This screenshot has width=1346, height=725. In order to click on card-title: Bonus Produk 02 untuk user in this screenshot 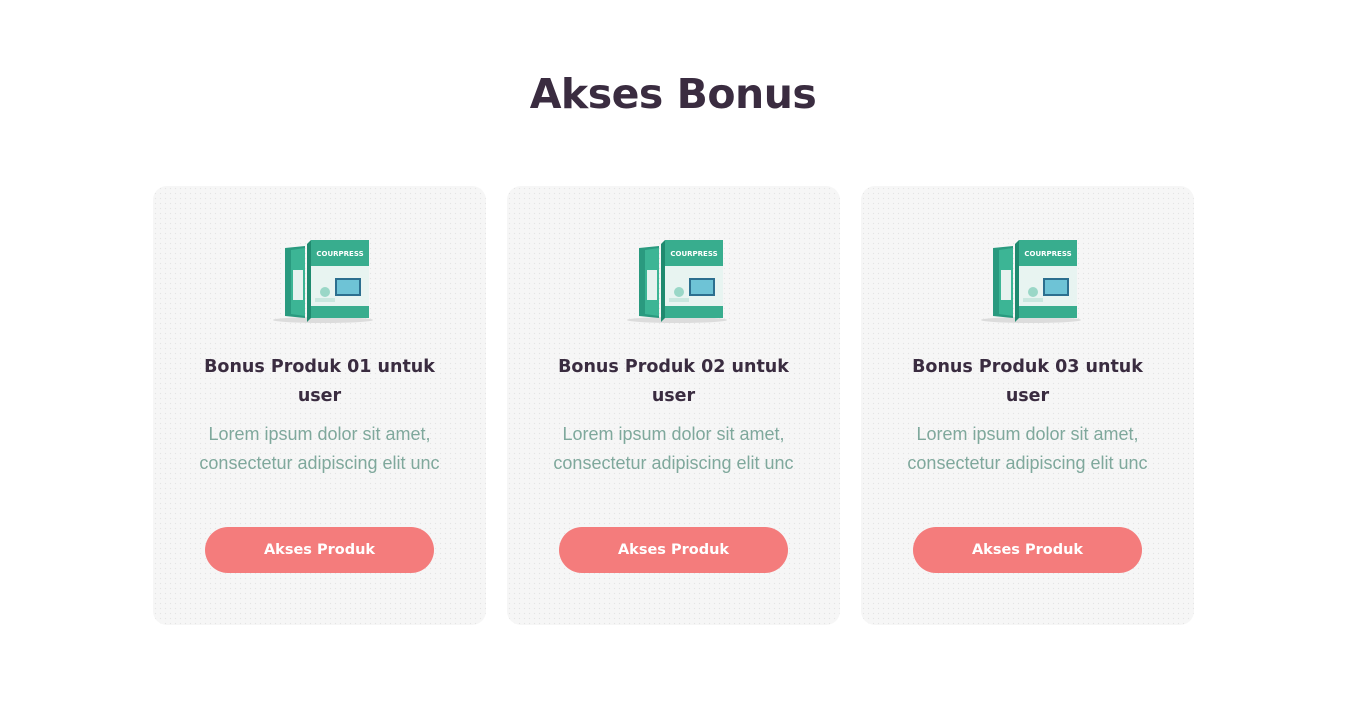, I will do `click(673, 381)`.